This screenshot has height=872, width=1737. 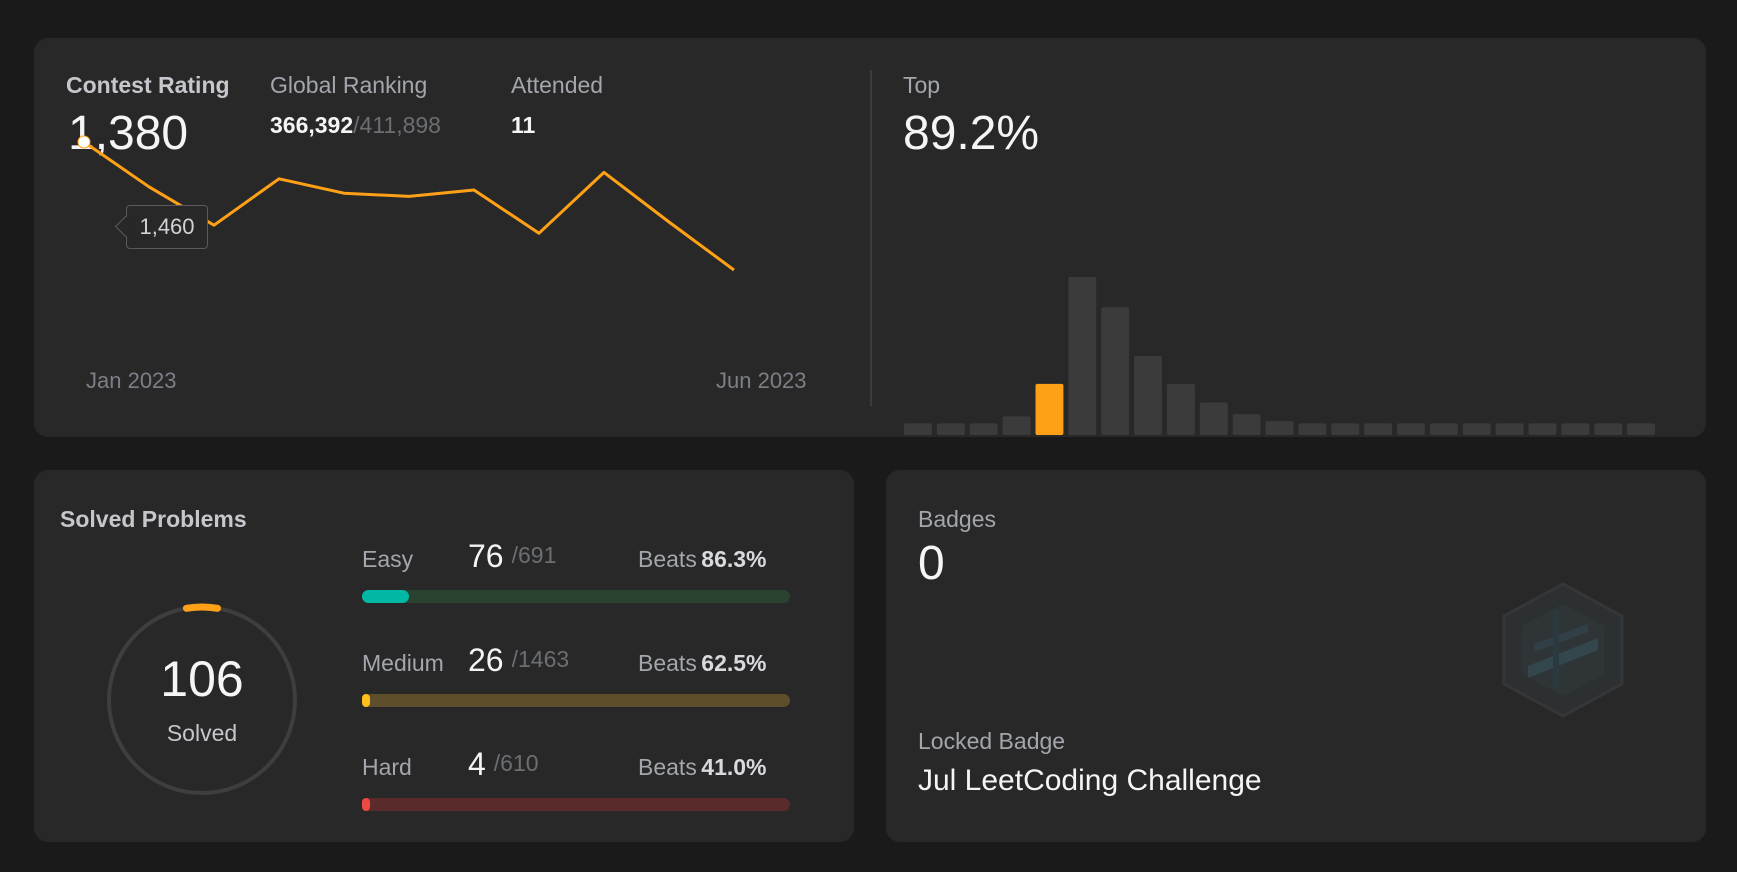 I want to click on difficulty-name: Easy, so click(x=388, y=559).